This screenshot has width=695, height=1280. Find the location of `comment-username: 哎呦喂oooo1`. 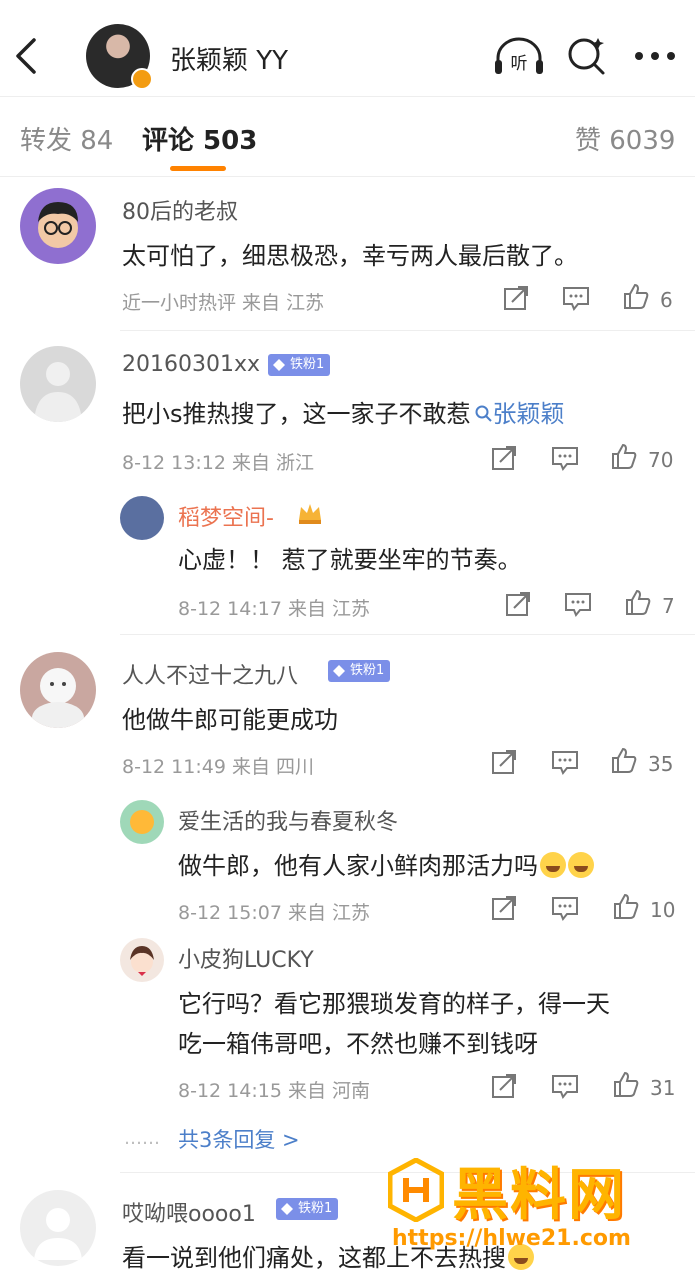

comment-username: 哎呦喂oooo1 is located at coordinates (189, 1212).